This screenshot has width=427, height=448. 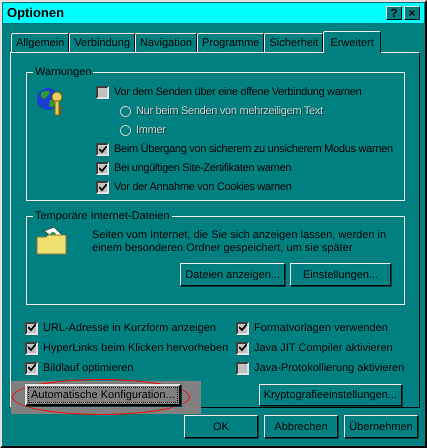 I want to click on tab: Erweitert, so click(x=352, y=42).